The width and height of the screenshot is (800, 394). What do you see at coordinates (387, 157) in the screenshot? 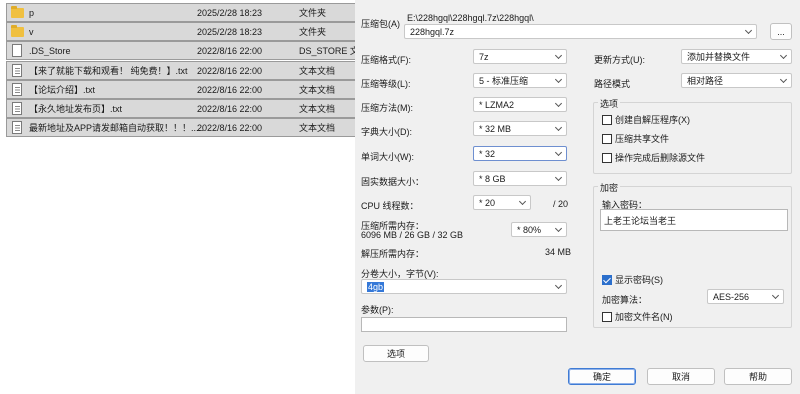
I see `word-label: 单词大小(W):` at bounding box center [387, 157].